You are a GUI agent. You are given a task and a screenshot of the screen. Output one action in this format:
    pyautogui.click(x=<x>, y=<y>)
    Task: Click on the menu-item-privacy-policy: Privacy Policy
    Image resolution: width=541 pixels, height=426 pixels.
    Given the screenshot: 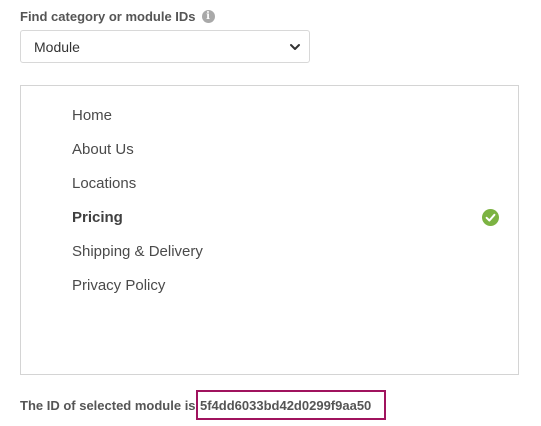 What is the action you would take?
    pyautogui.click(x=287, y=285)
    